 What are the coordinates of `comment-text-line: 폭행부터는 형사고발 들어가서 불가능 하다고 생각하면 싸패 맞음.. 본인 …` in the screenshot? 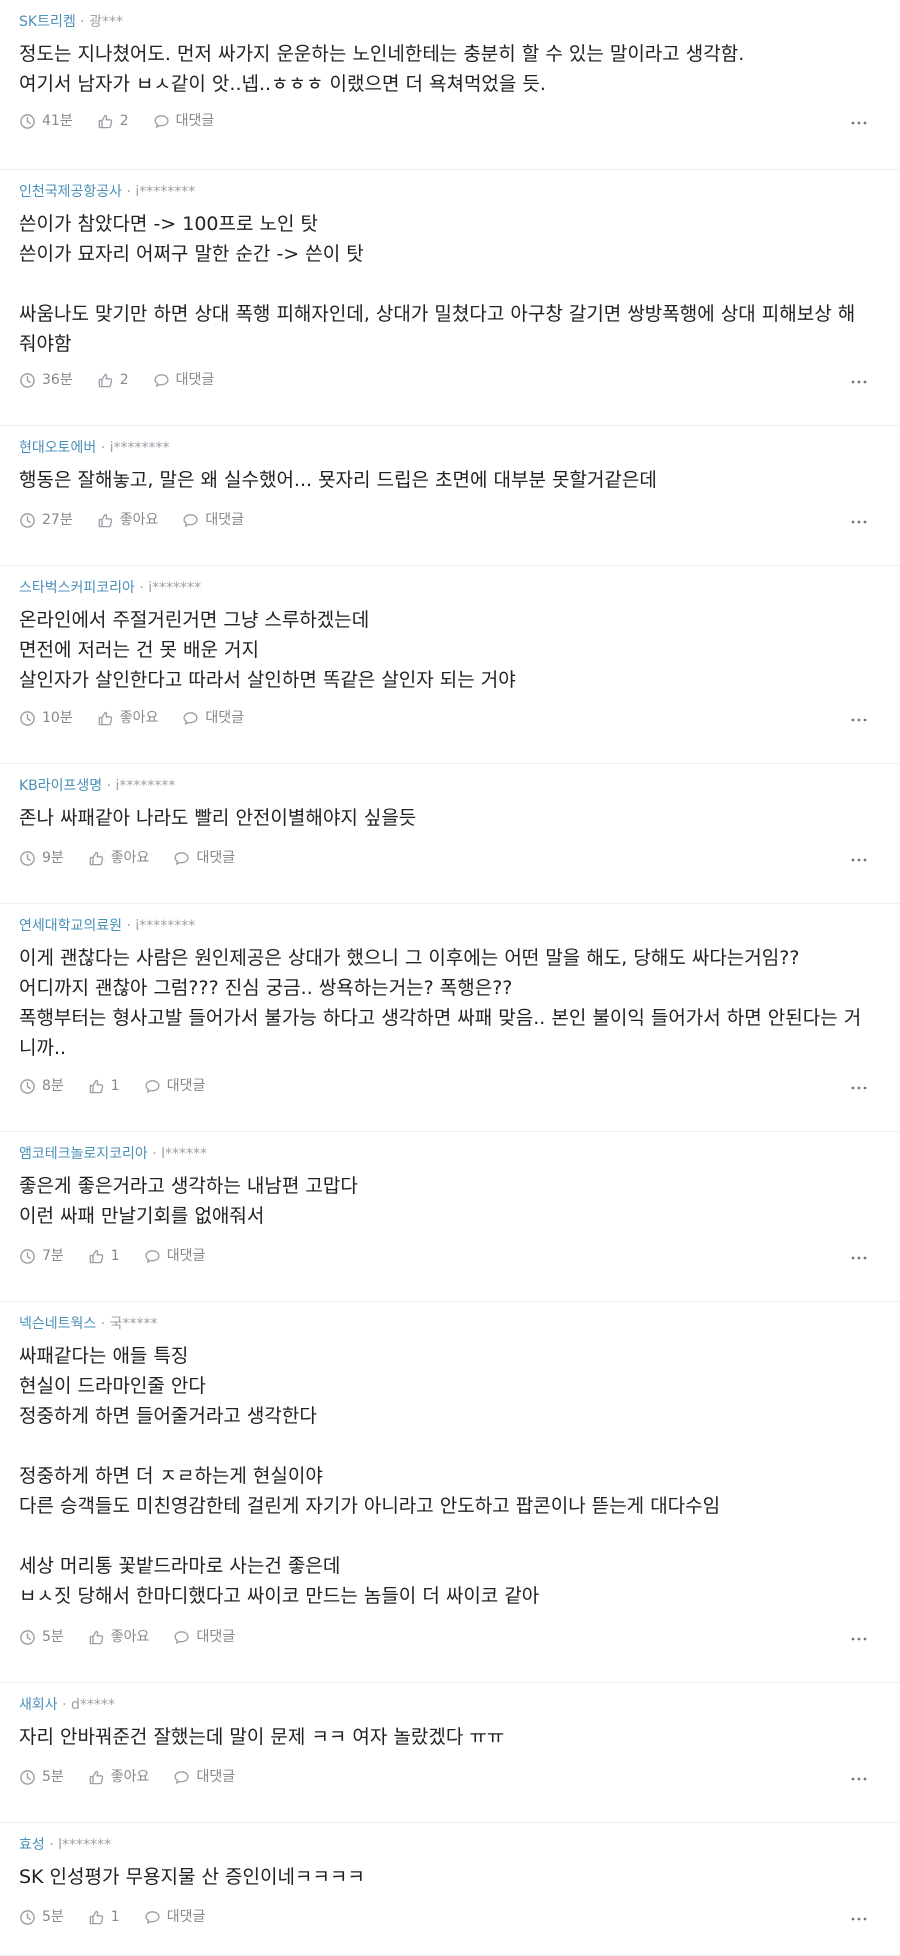 It's located at (440, 1018).